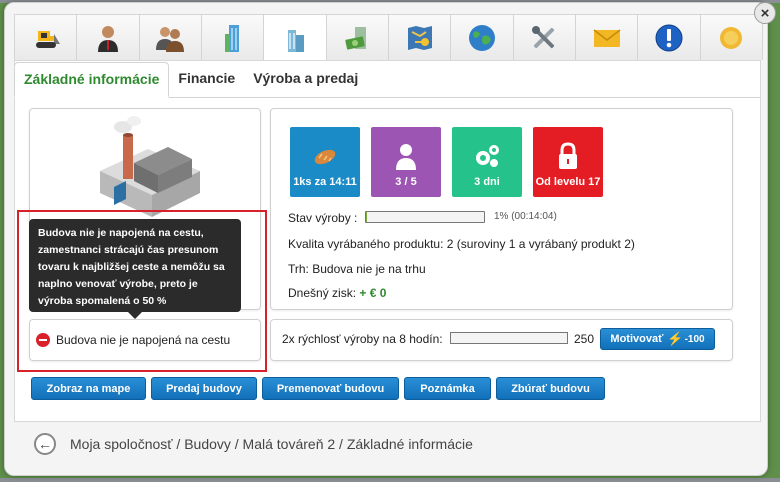 The width and height of the screenshot is (780, 482). What do you see at coordinates (92, 80) in the screenshot?
I see `tab-basic-info: Základné informácie` at bounding box center [92, 80].